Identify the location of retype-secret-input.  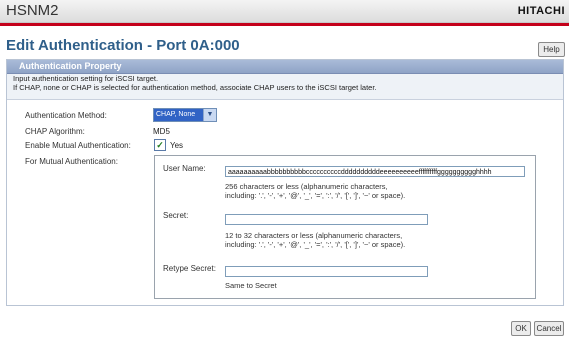
(326, 271).